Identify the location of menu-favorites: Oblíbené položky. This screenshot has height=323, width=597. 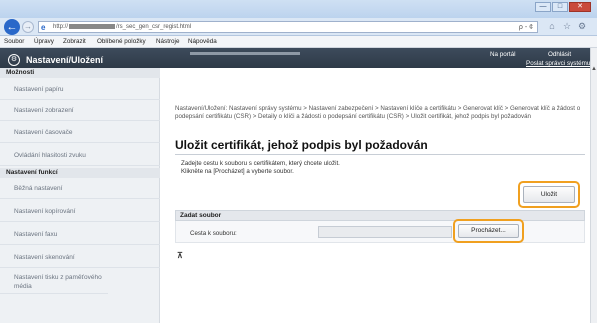
(121, 41).